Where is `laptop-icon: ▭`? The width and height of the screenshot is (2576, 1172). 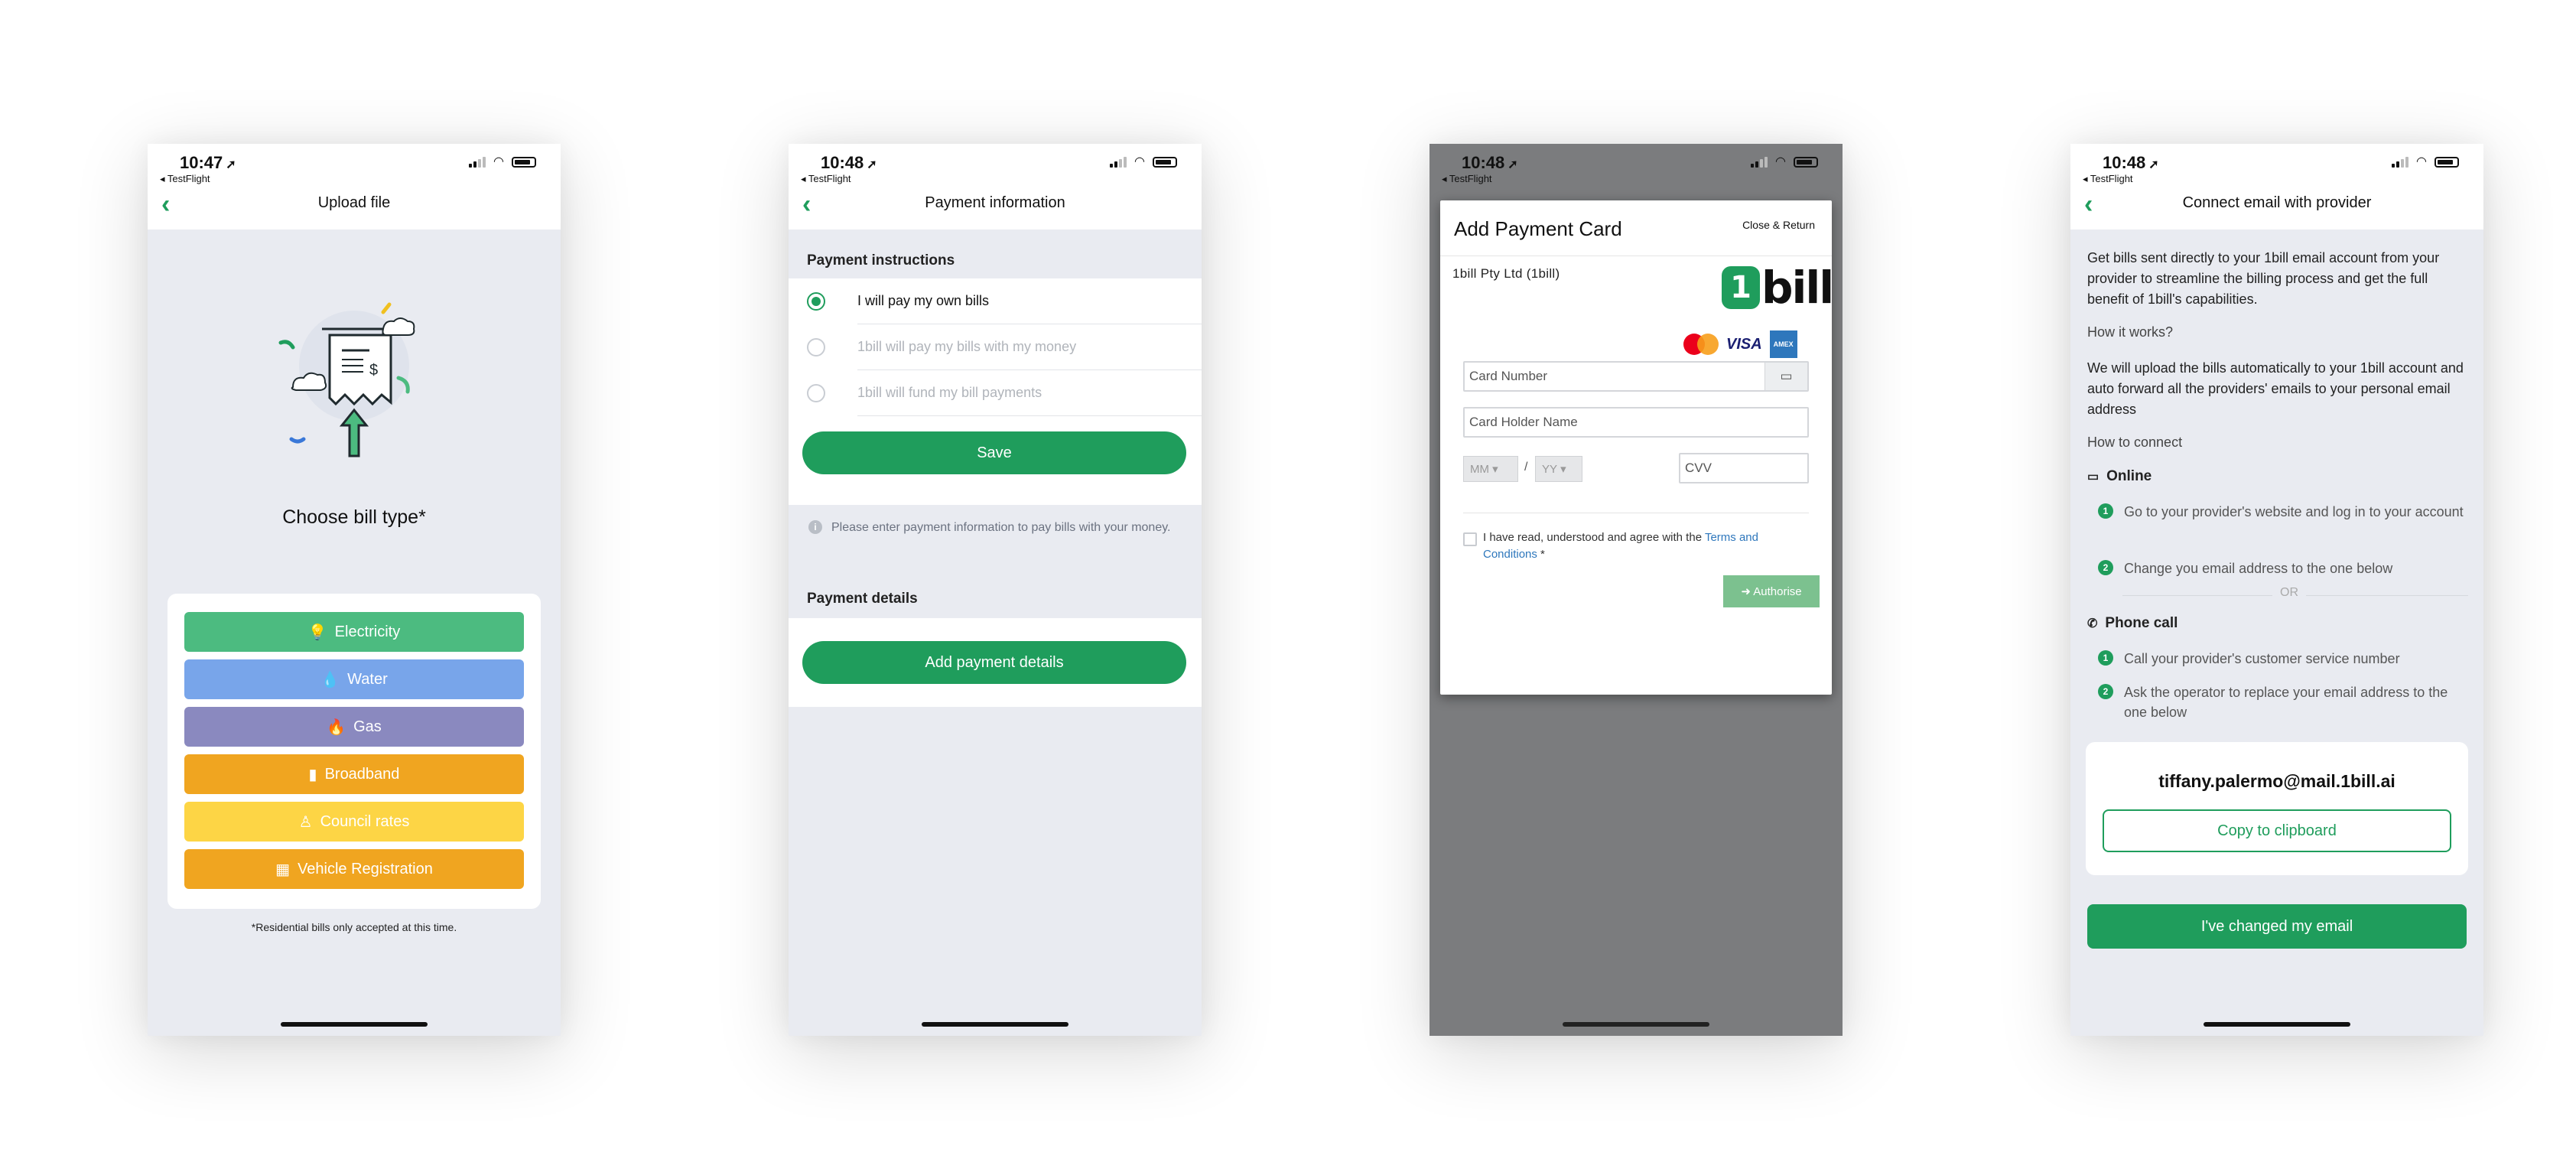
laptop-icon: ▭ is located at coordinates (2093, 476).